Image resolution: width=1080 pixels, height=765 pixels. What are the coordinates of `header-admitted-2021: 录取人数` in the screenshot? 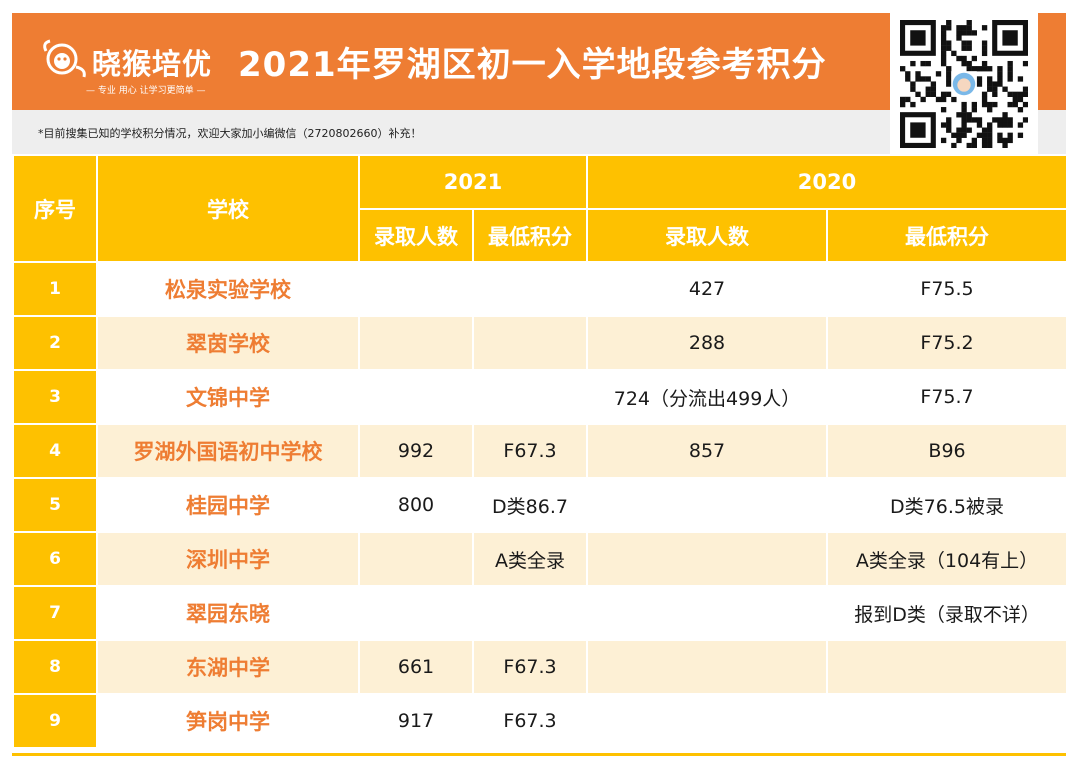 It's located at (416, 235).